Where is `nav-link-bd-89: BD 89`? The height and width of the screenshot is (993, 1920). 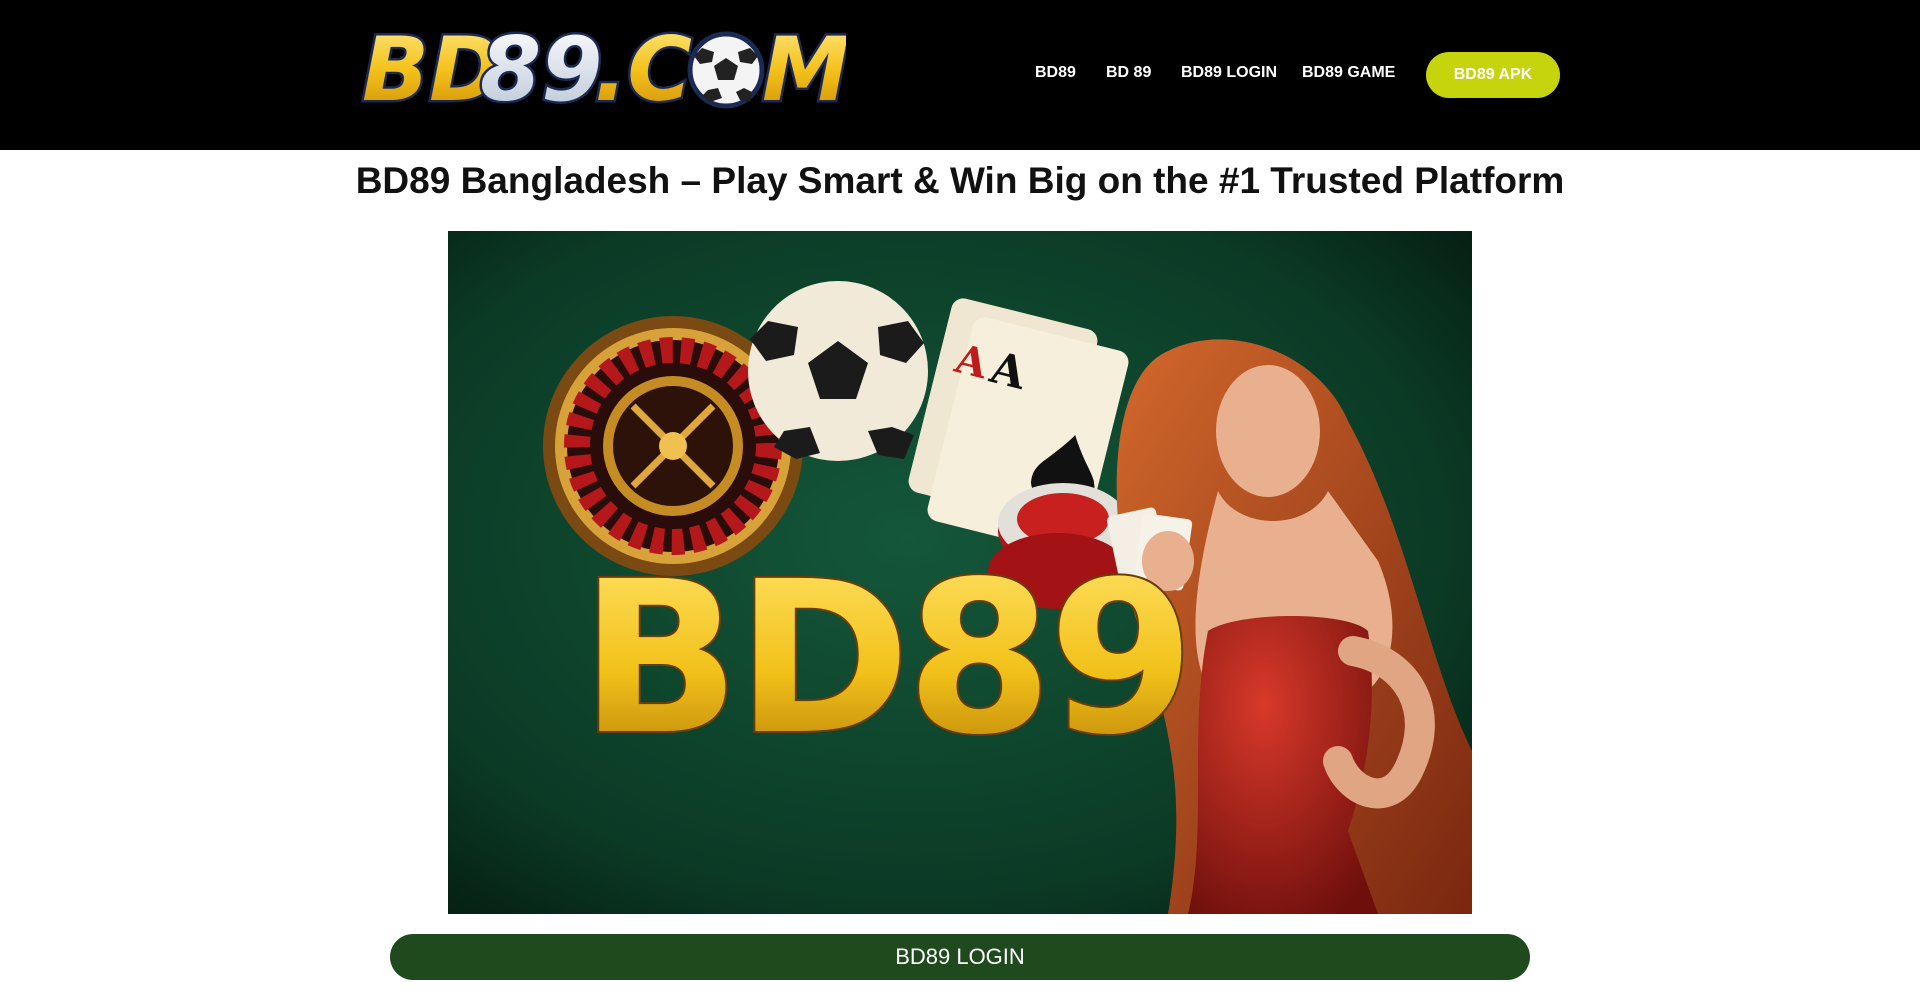 nav-link-bd-89: BD 89 is located at coordinates (1128, 73).